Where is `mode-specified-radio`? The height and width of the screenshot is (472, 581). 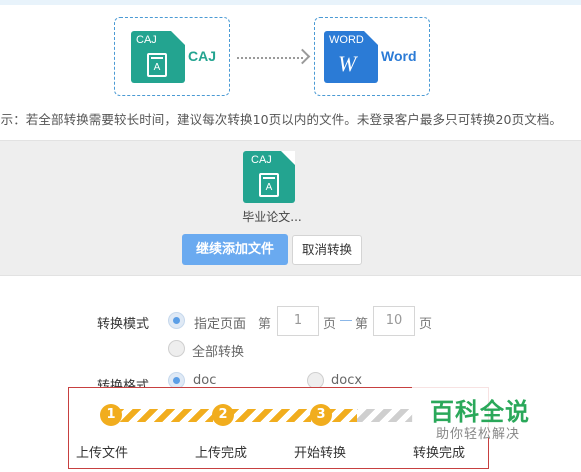 mode-specified-radio is located at coordinates (176, 320).